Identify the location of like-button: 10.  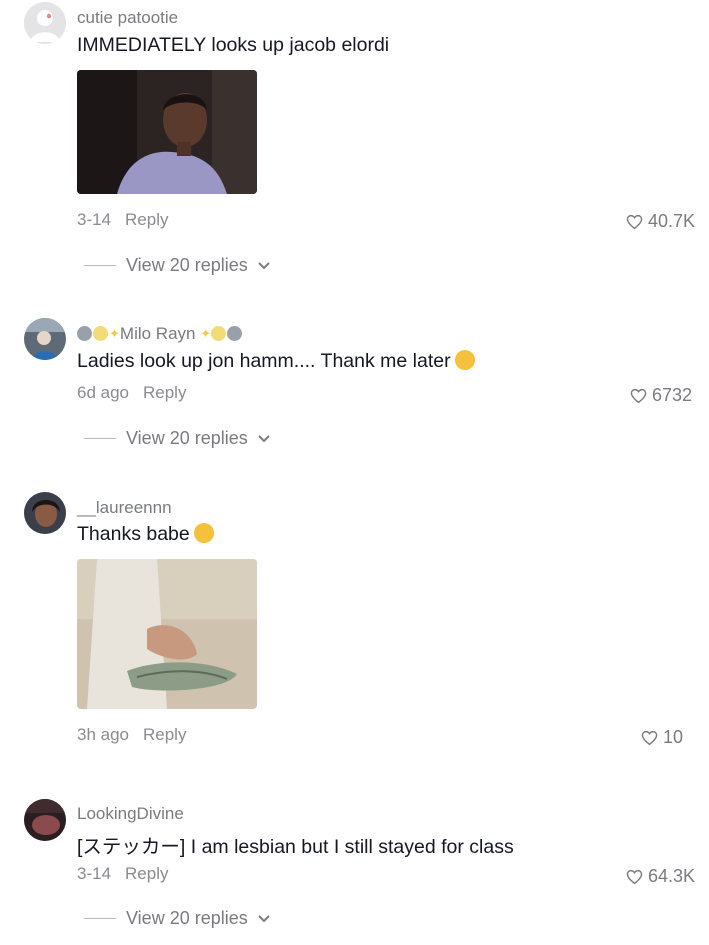
(662, 737).